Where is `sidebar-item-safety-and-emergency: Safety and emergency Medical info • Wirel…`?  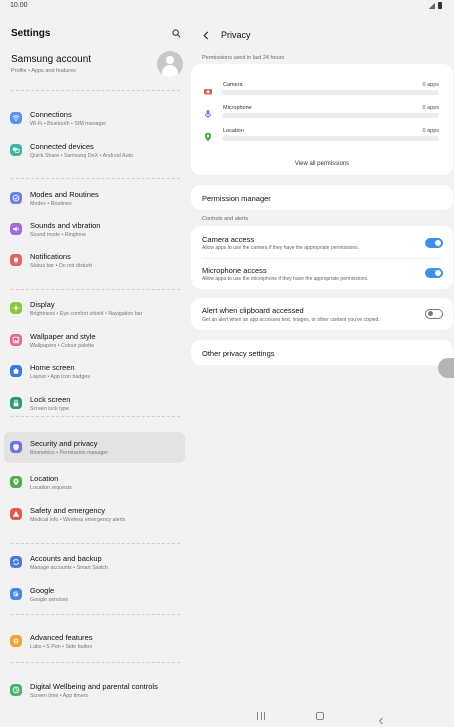
sidebar-item-safety-and-emergency: Safety and emergency Medical info • Wirel… is located at coordinates (94, 514).